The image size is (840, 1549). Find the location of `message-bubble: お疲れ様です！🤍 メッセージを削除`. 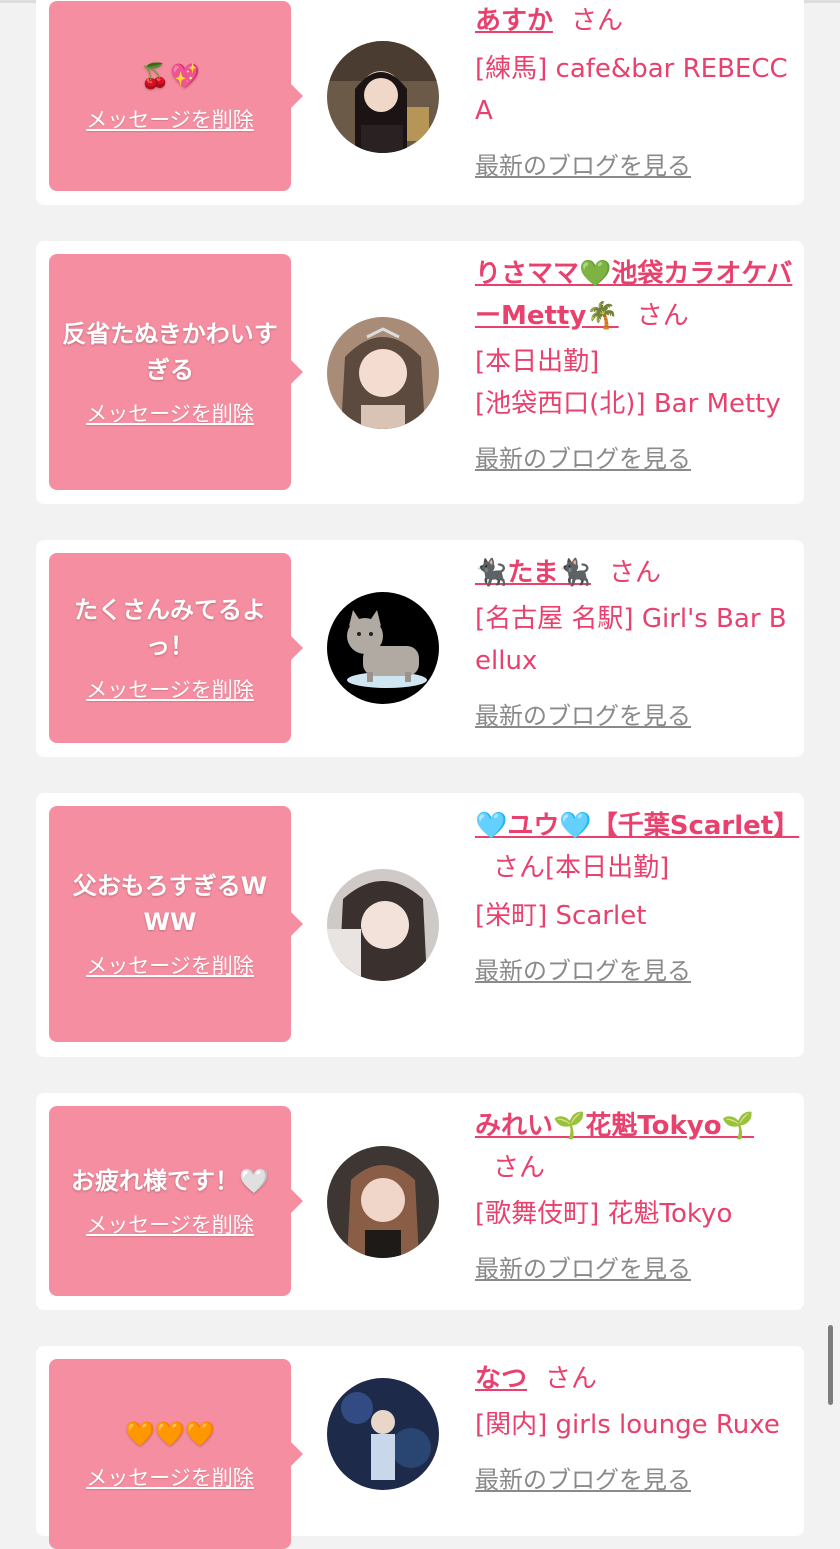

message-bubble: お疲れ様です！🤍 メッセージを削除 is located at coordinates (176, 1201).